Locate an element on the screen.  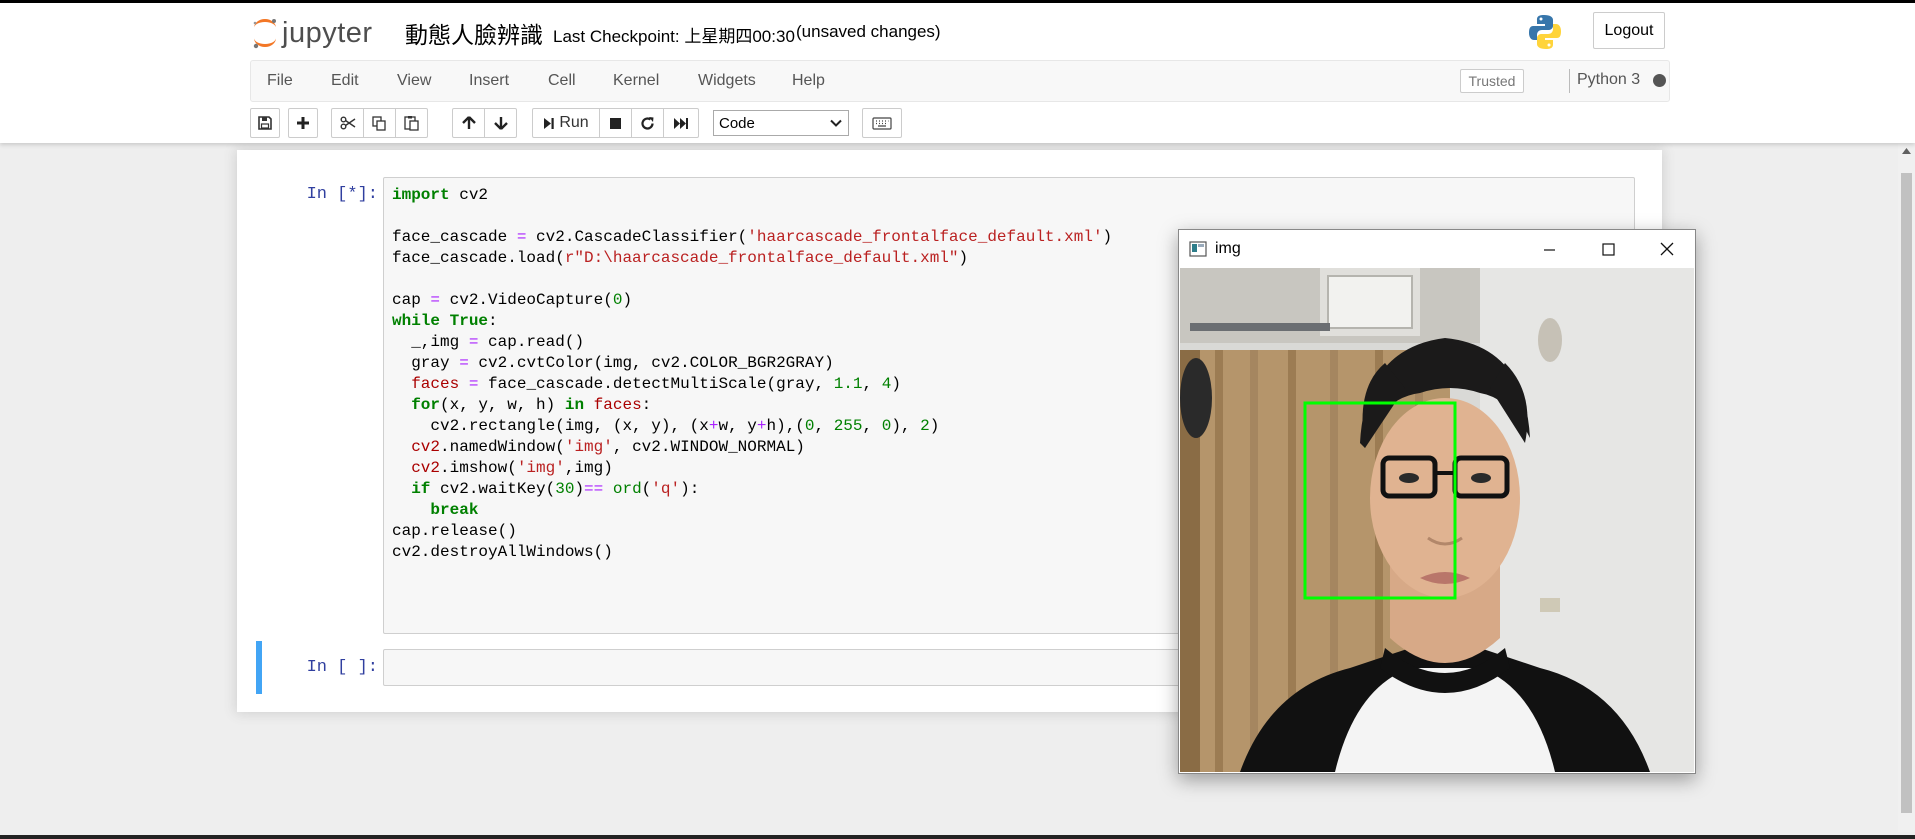
command-palette-button is located at coordinates (882, 123).